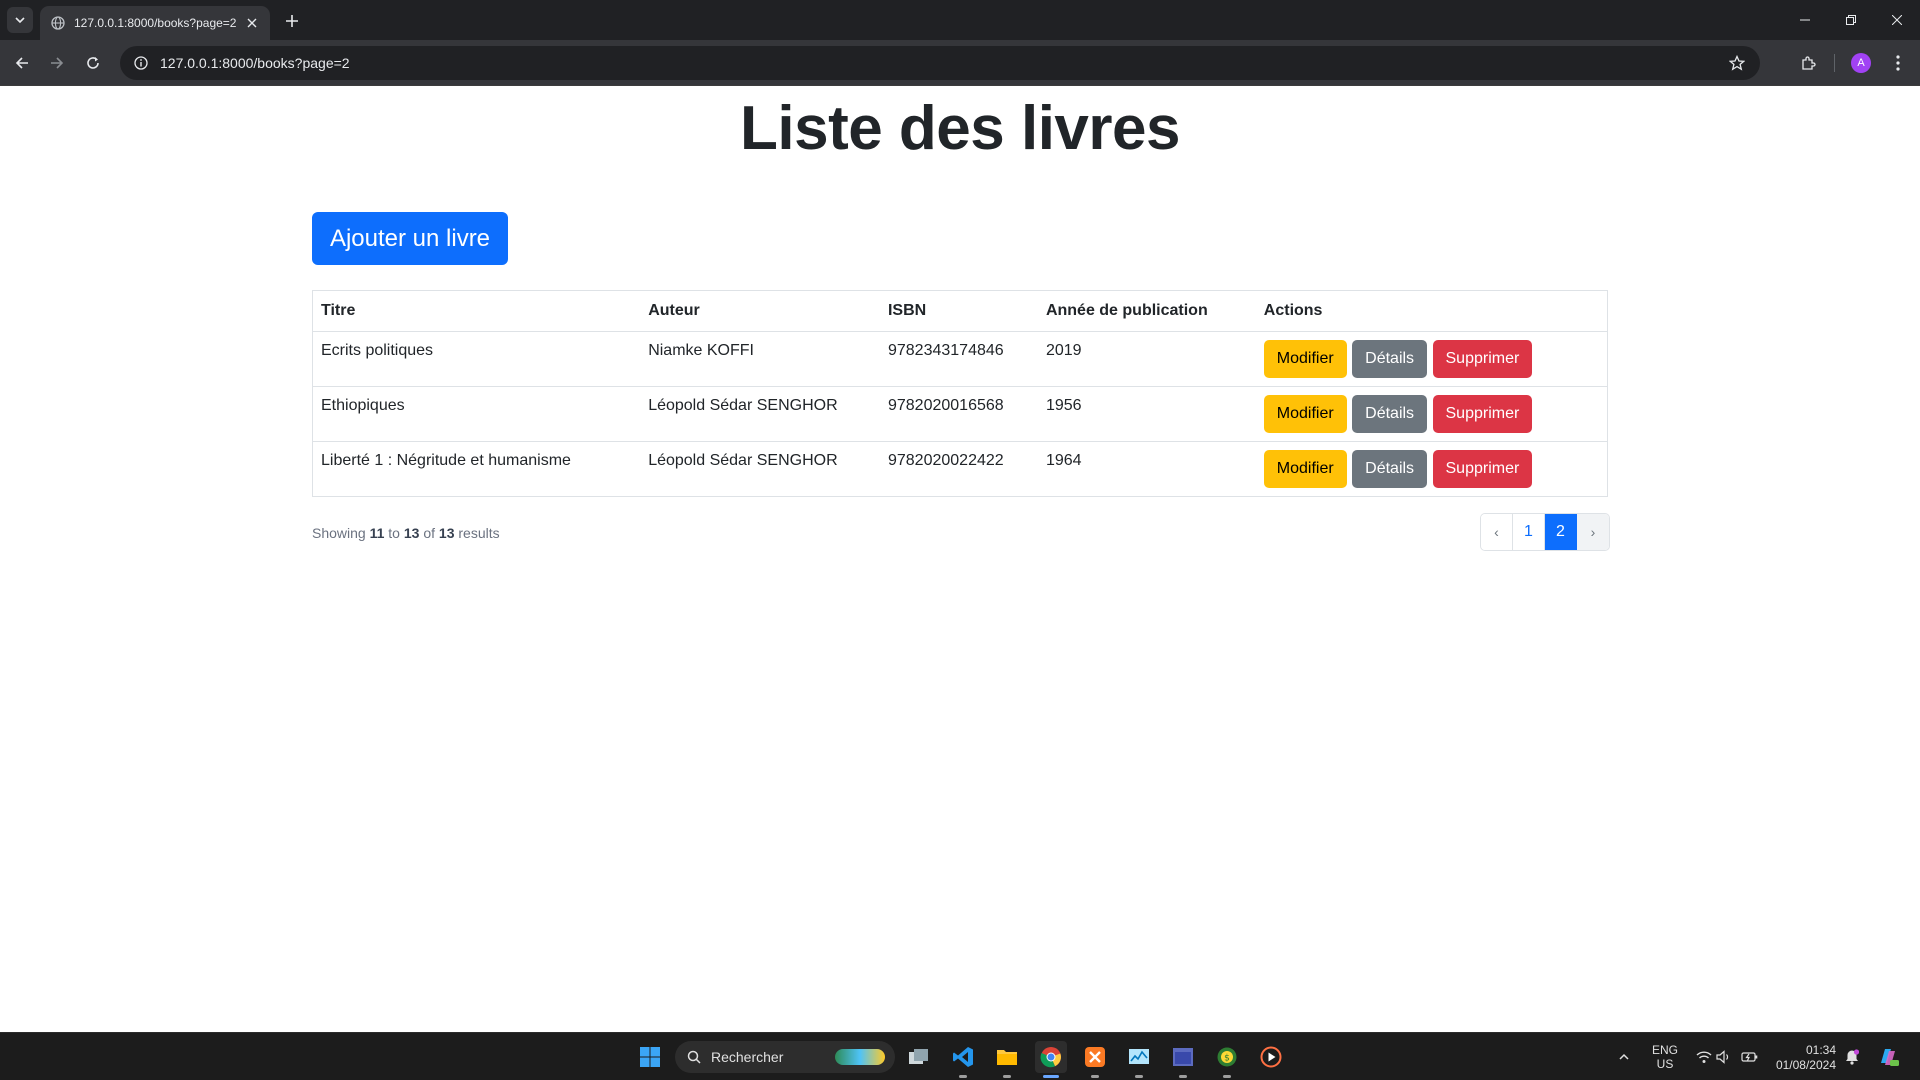 This screenshot has width=1920, height=1080. I want to click on minimize-button, so click(1805, 20).